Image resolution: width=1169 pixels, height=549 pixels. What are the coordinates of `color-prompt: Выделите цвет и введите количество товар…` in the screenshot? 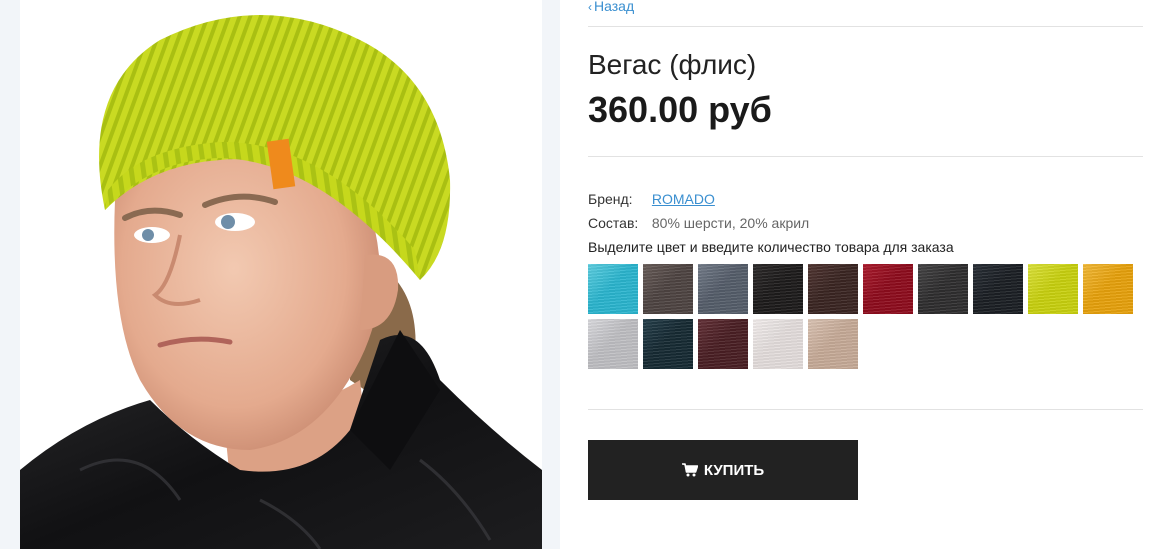 It's located at (771, 247).